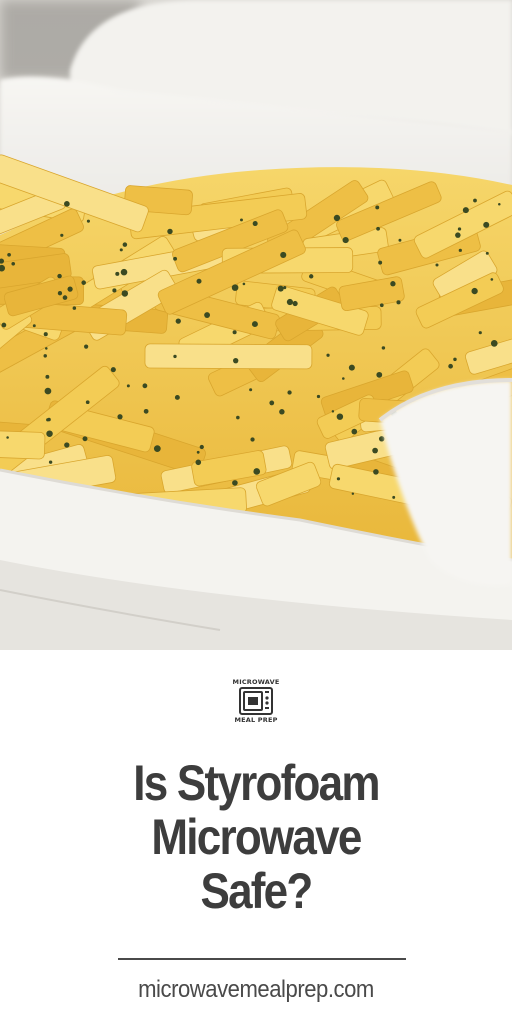 The image size is (512, 1024). I want to click on site-logo: MICROWAVE MEAL PREP, so click(256, 702).